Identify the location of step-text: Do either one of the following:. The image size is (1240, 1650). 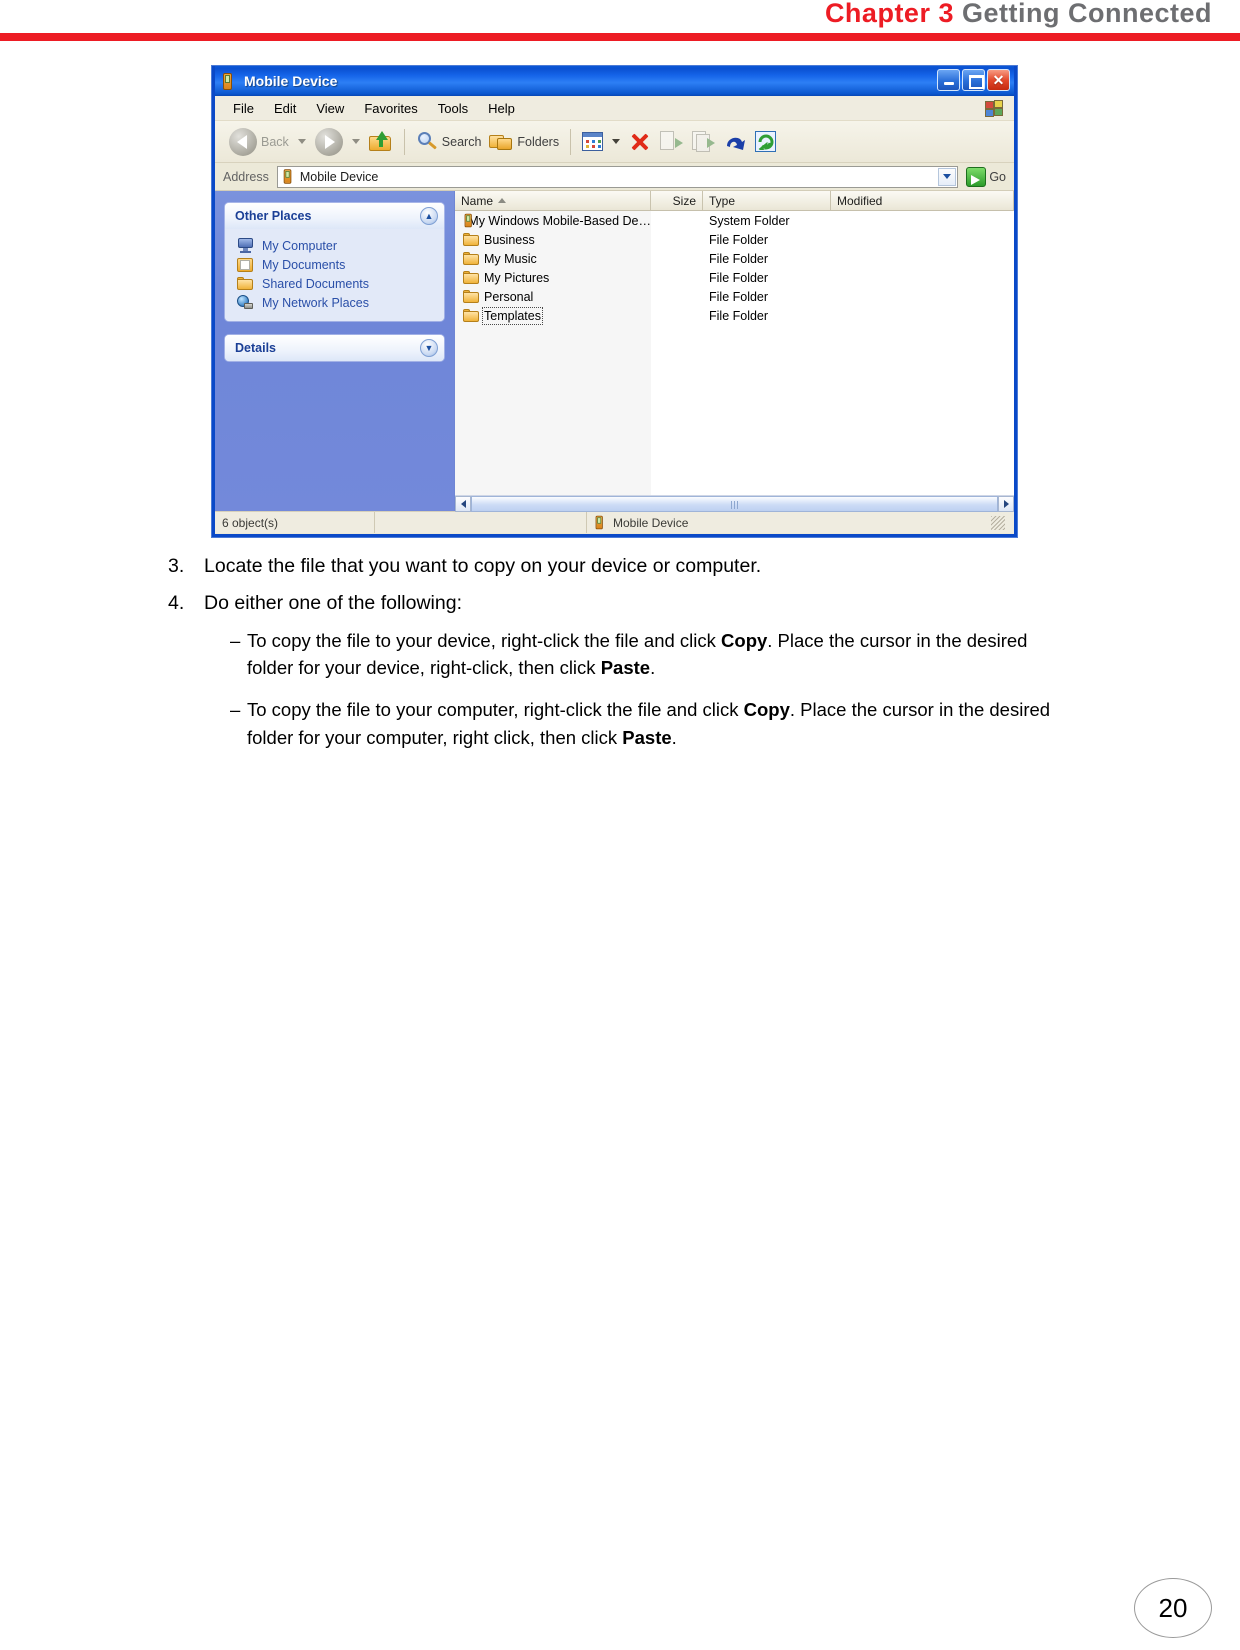
(333, 603).